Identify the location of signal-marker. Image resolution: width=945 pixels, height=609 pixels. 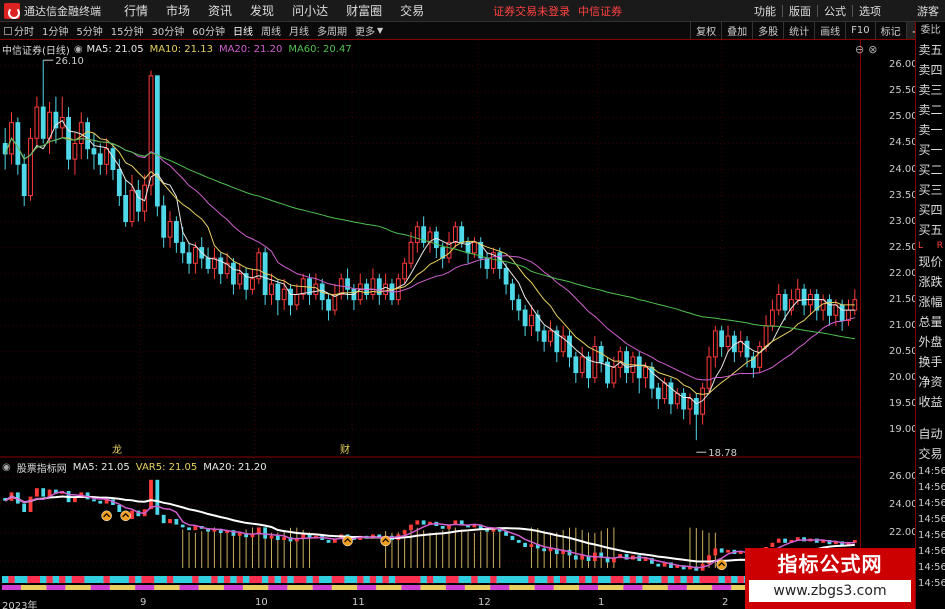
(125, 516).